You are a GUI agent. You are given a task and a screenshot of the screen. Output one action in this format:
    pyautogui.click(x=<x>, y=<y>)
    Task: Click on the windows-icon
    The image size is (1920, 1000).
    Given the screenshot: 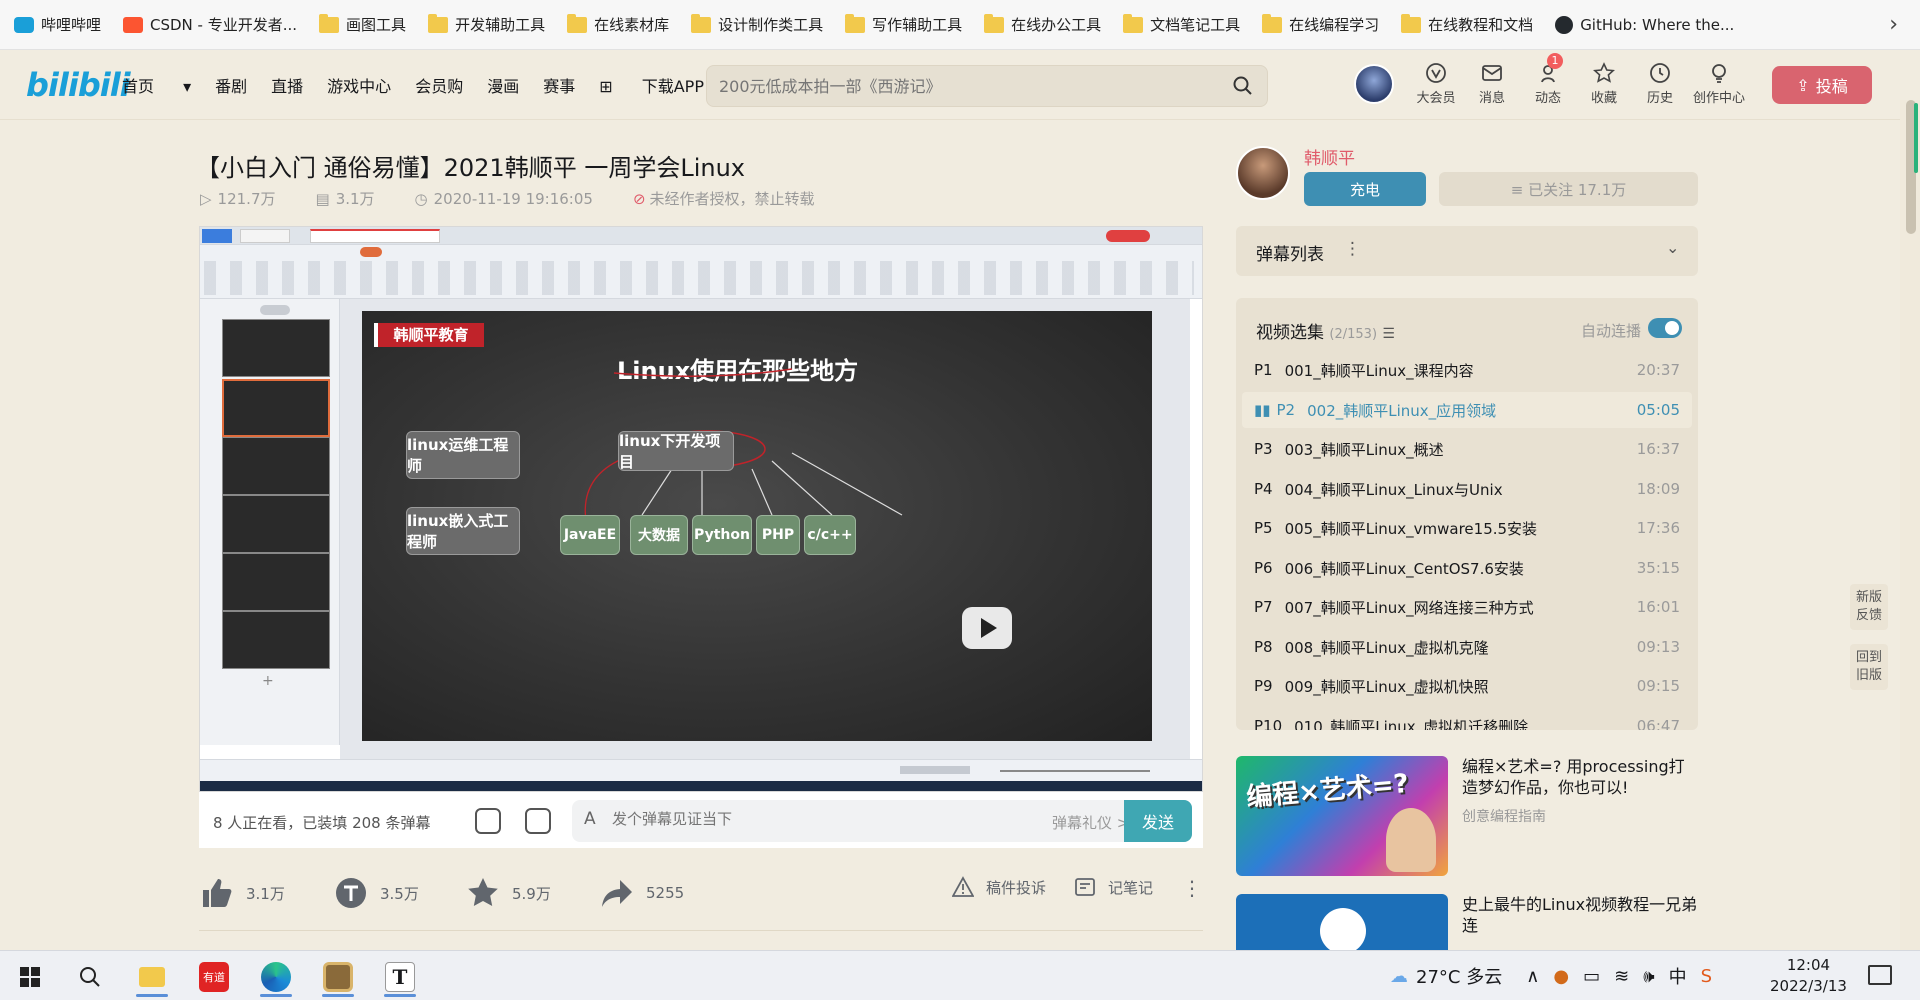 What is the action you would take?
    pyautogui.click(x=30, y=977)
    